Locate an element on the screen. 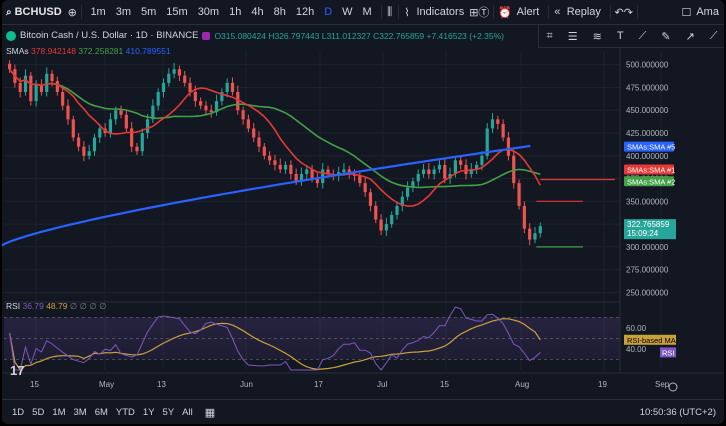 This screenshot has width=726, height=426. trendline-icon: ⟋ is located at coordinates (643, 36).